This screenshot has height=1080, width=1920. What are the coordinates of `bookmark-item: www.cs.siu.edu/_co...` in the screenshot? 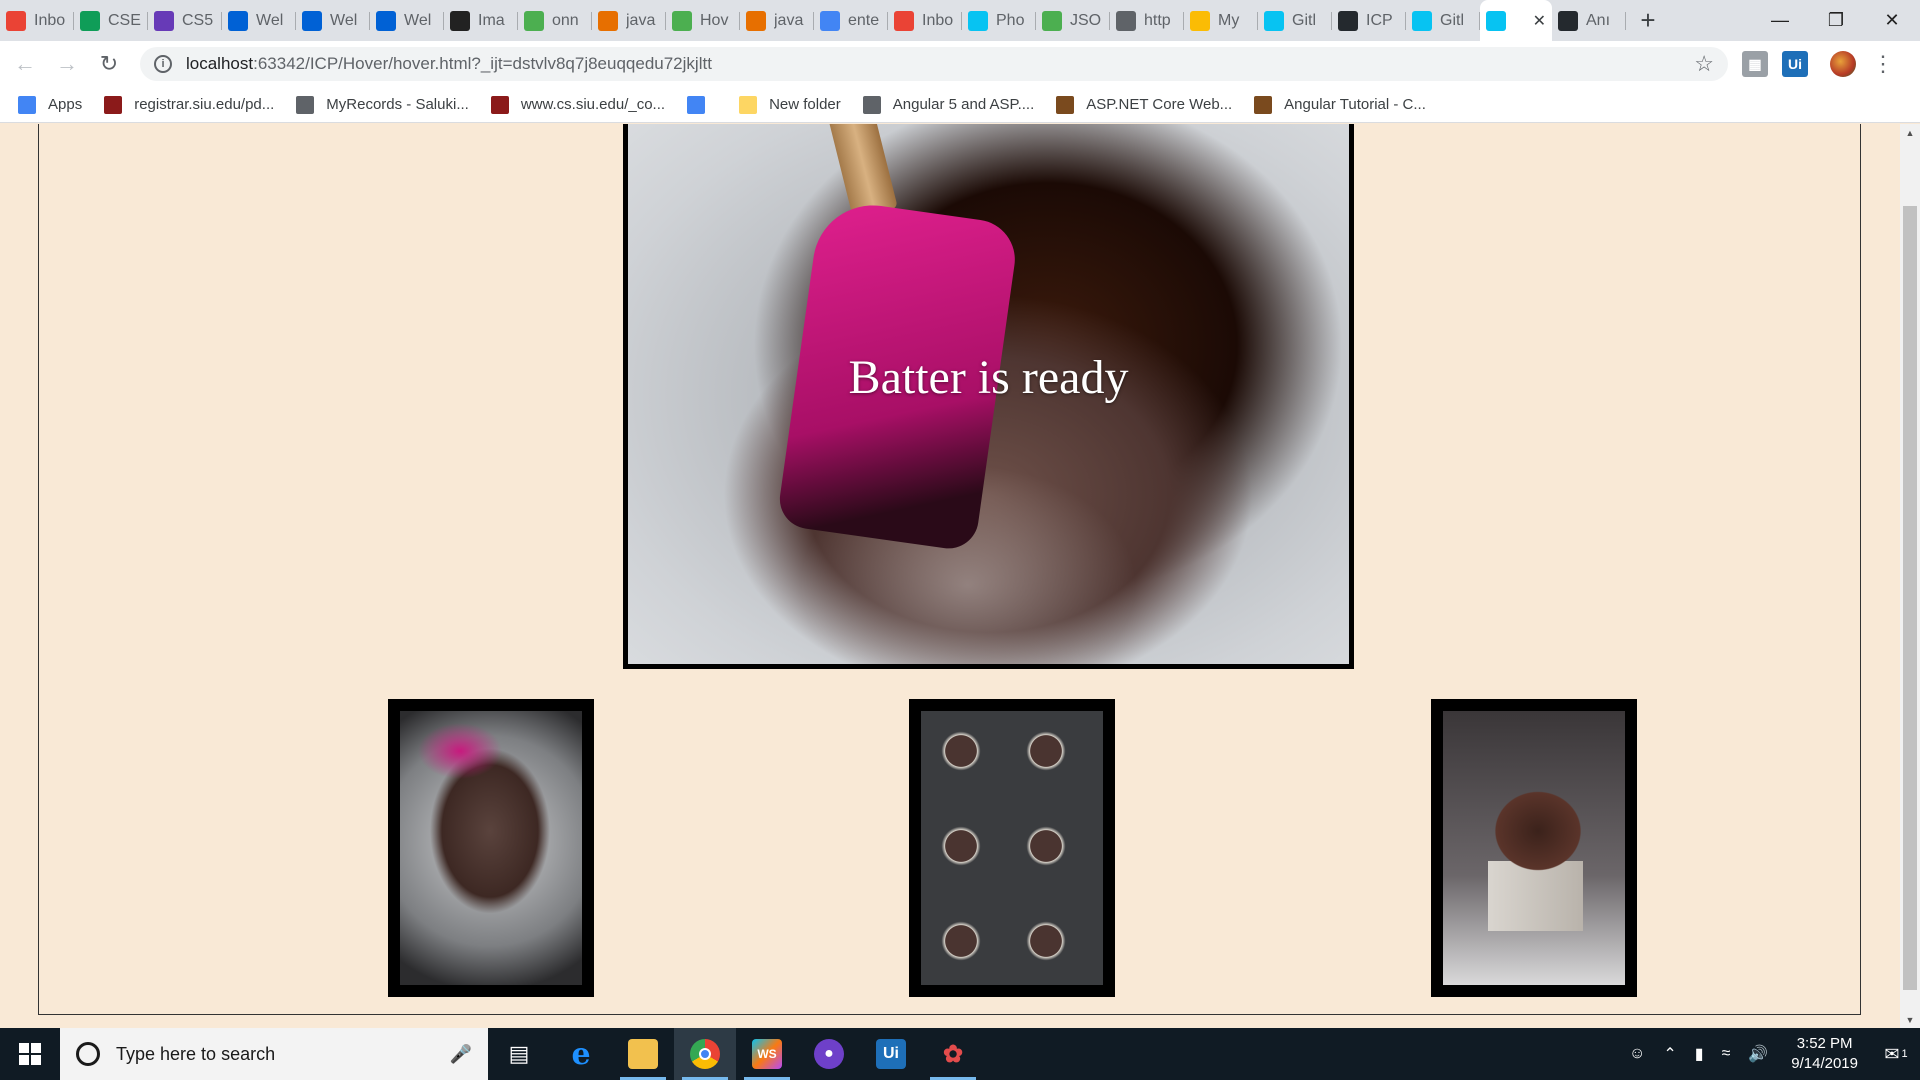 It's located at (577, 104).